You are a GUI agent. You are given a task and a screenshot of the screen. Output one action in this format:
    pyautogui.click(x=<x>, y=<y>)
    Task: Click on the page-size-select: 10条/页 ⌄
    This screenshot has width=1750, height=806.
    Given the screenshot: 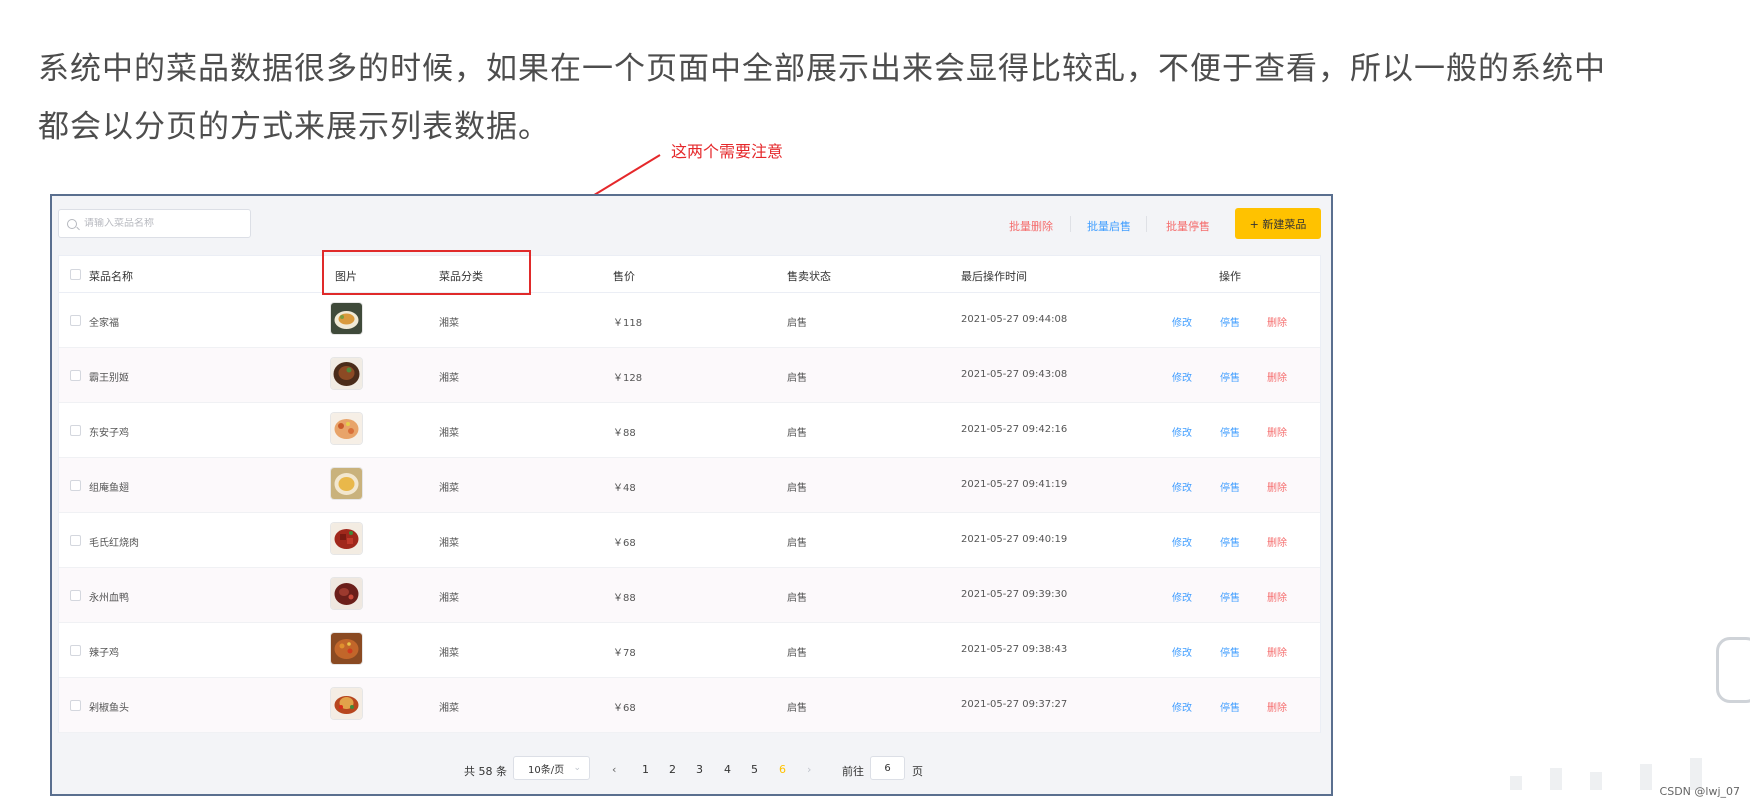 What is the action you would take?
    pyautogui.click(x=551, y=768)
    